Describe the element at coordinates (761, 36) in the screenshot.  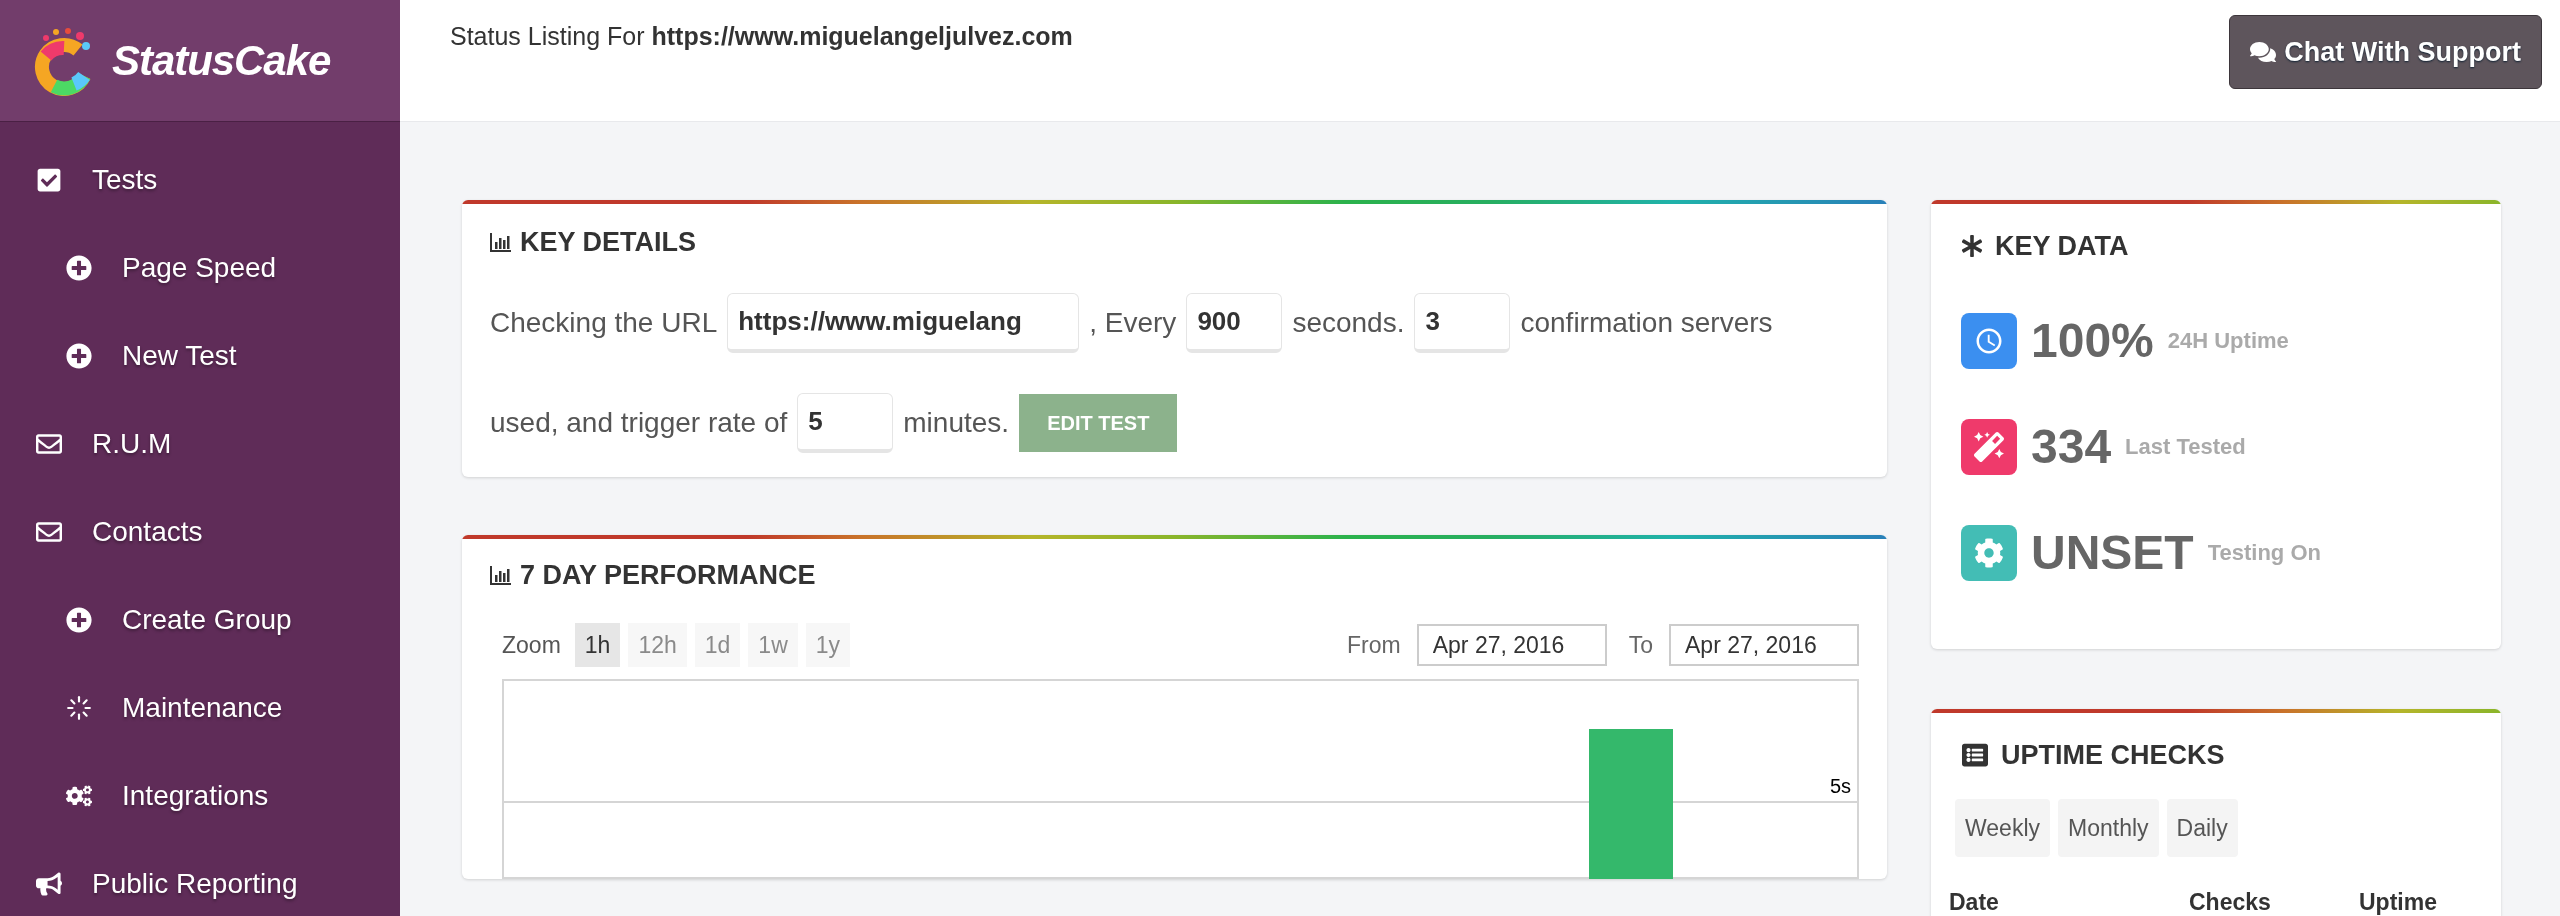
I see `page-title: Status Listing For https://www.miguelangeljulvez.com` at that location.